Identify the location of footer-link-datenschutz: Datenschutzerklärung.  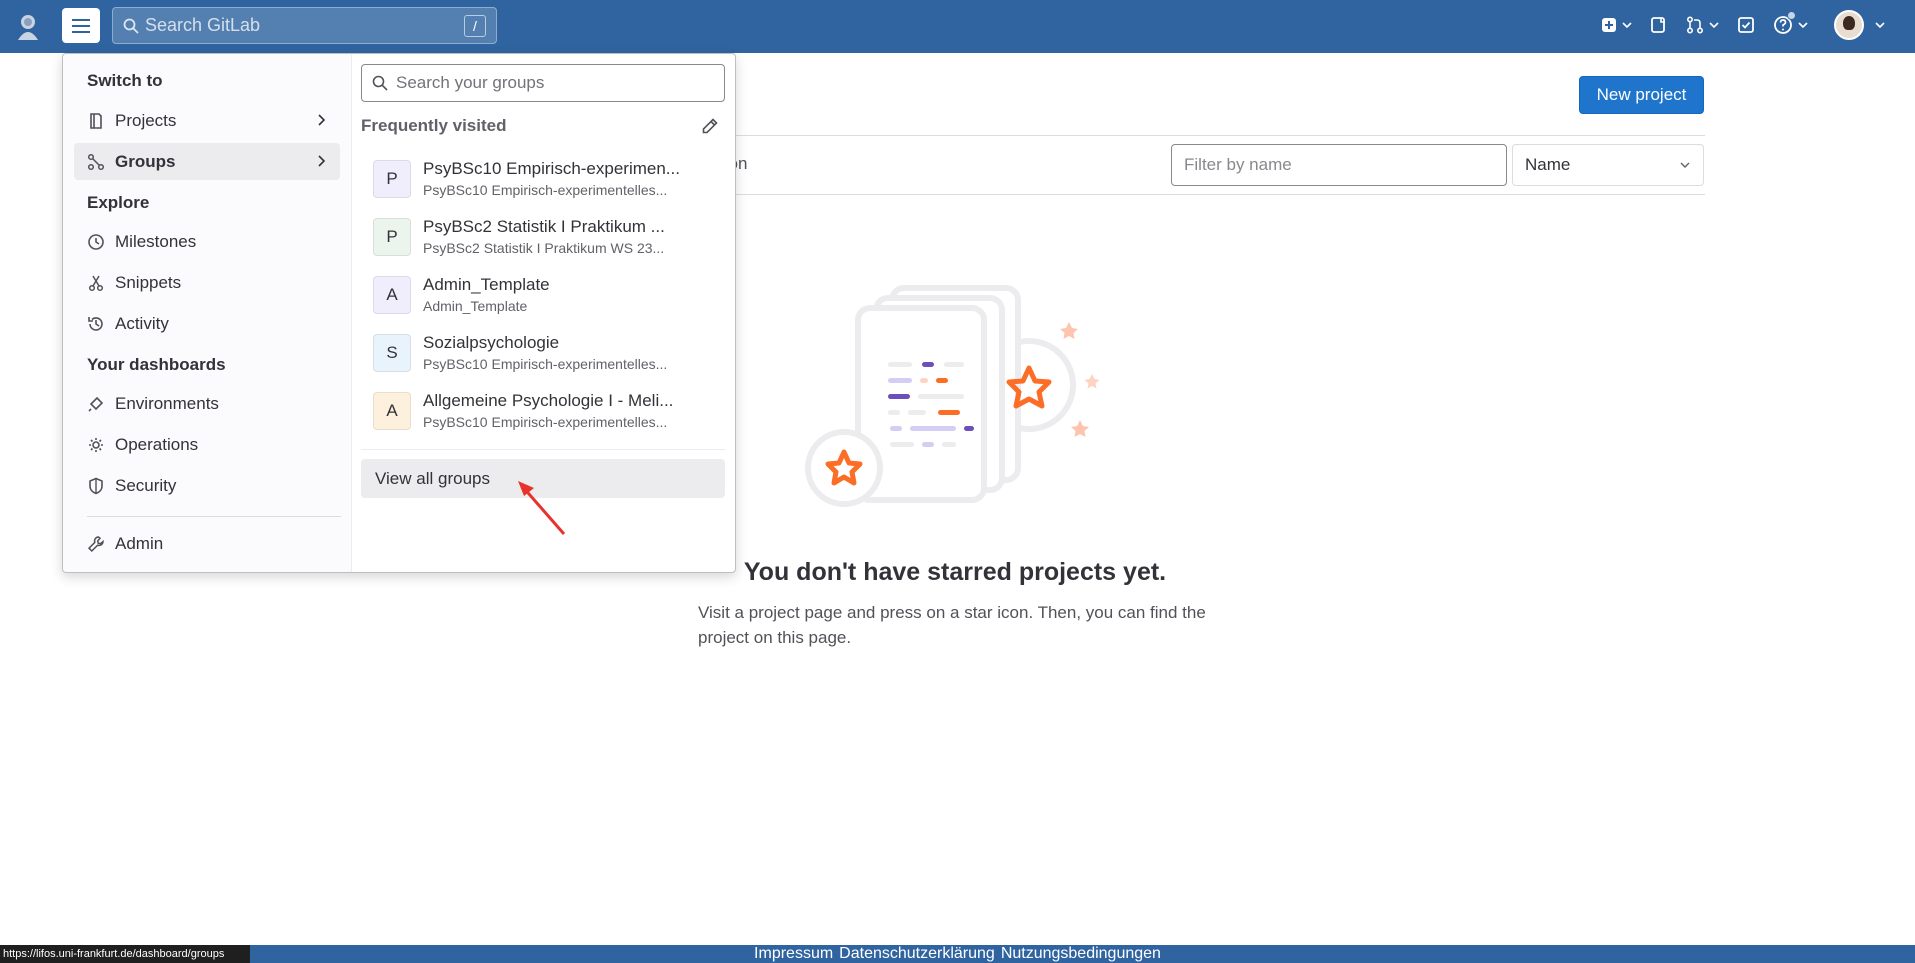
(917, 953).